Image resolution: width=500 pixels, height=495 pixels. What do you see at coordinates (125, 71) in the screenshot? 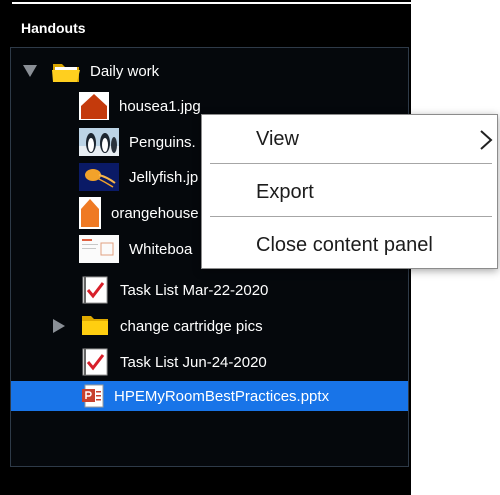
I see `tree-folder-label: Daily work` at bounding box center [125, 71].